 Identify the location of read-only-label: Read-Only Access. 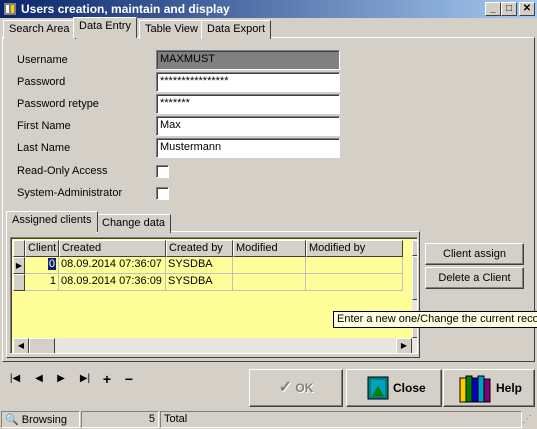
(62, 171).